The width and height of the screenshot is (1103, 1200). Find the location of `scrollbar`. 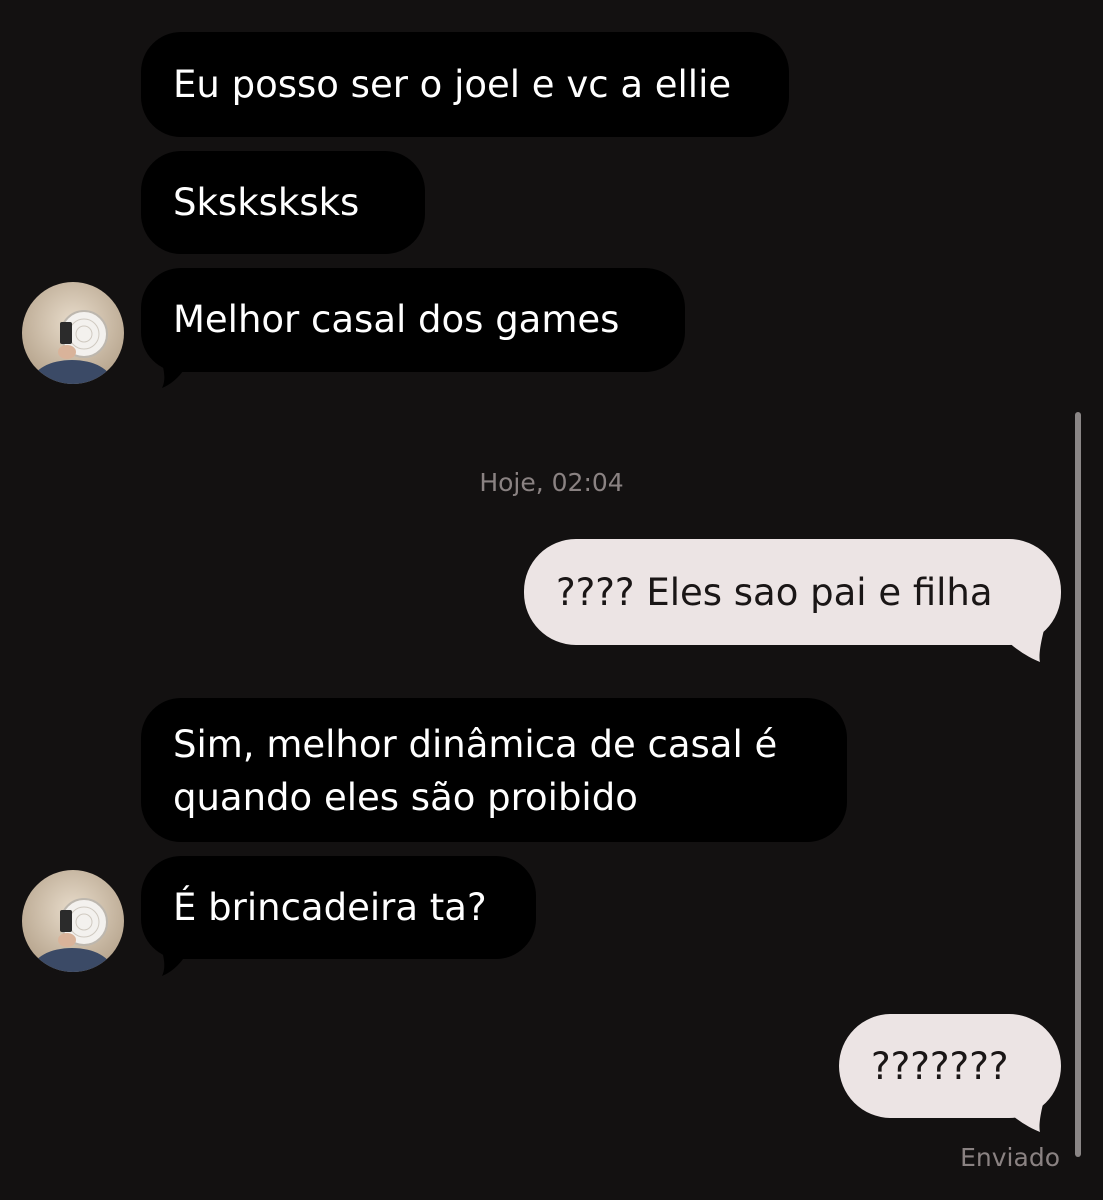

scrollbar is located at coordinates (1078, 784).